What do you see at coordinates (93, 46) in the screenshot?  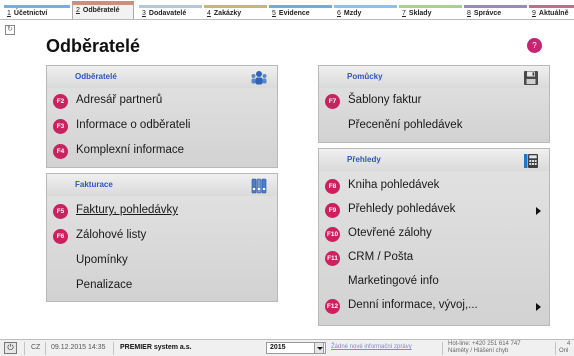 I see `page-title: Odběratelé` at bounding box center [93, 46].